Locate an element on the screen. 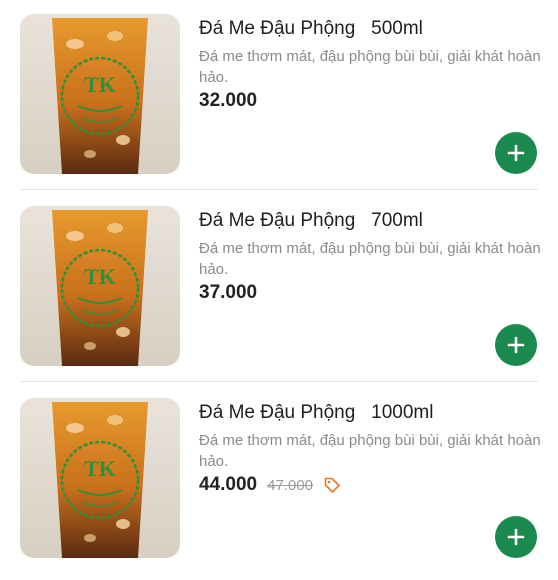  product-price: 44.000 is located at coordinates (228, 484).